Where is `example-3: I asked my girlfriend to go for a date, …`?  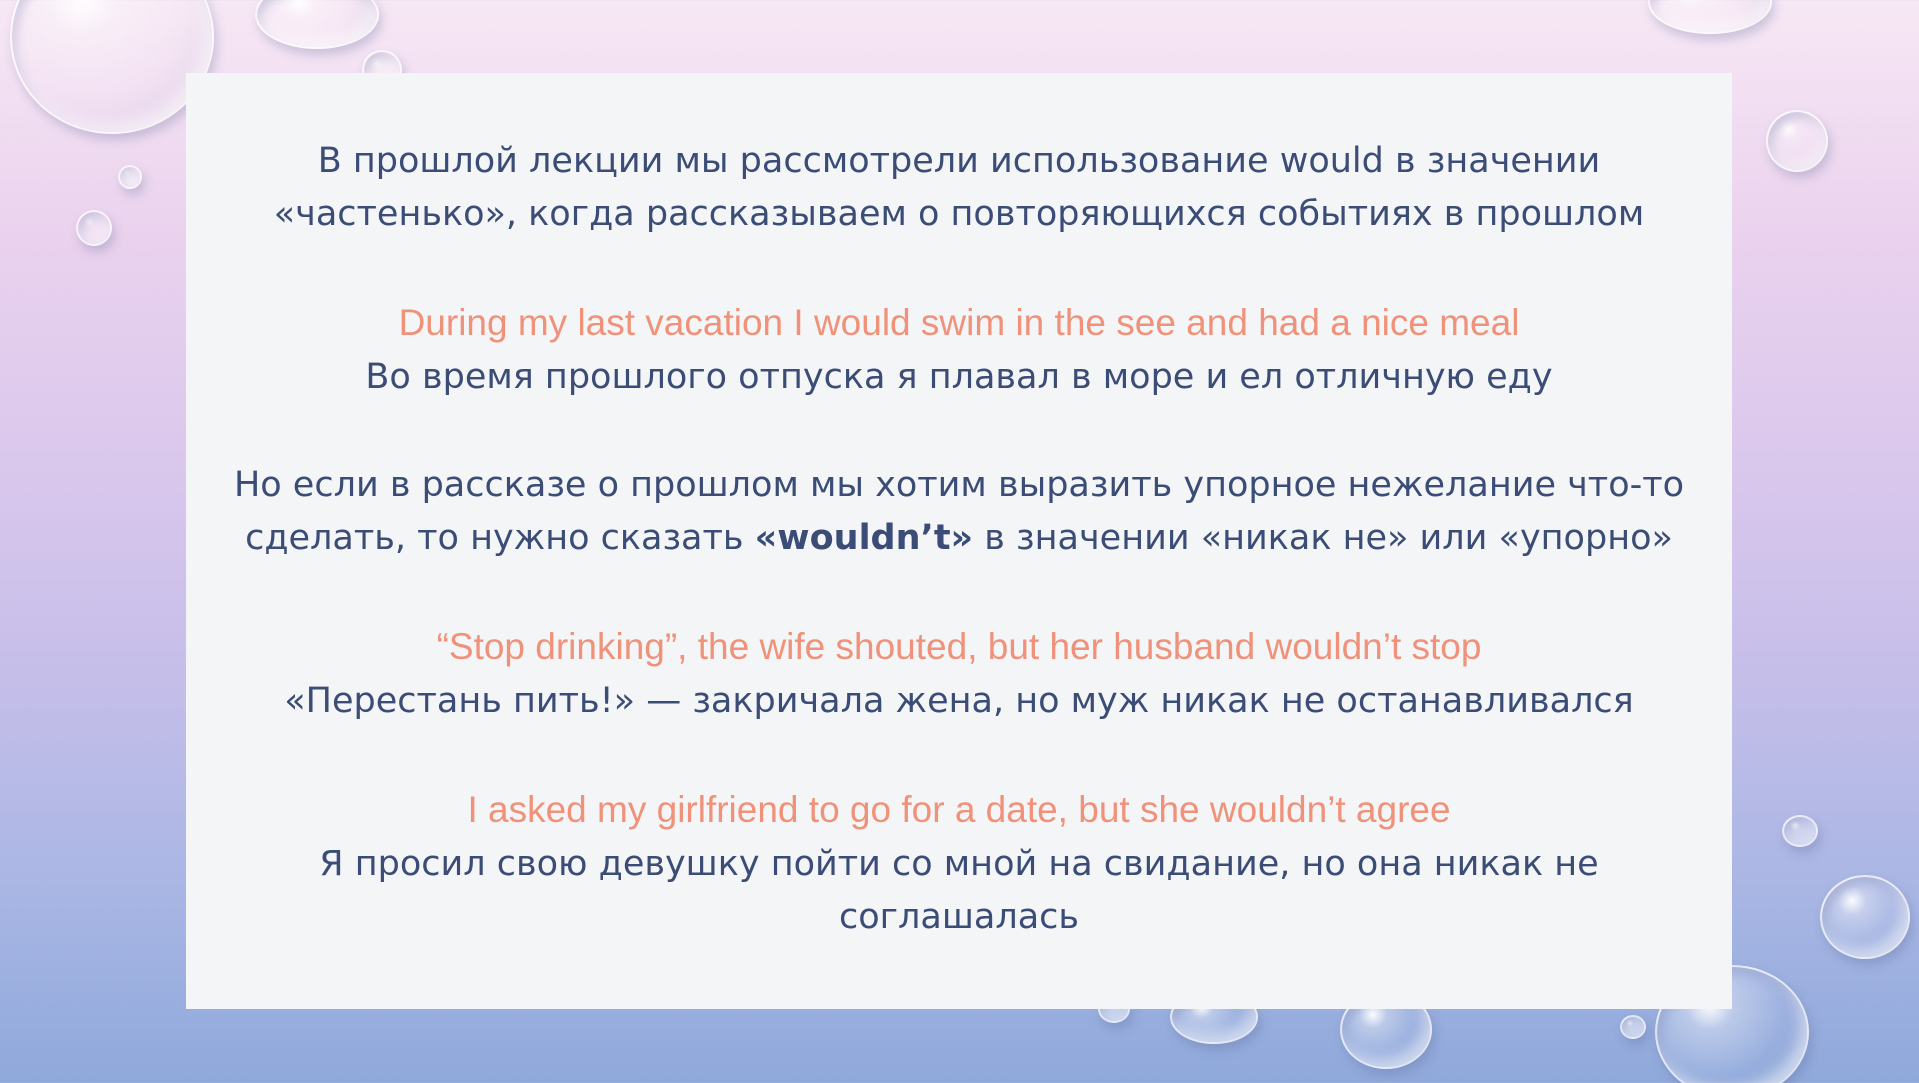 example-3: I asked my girlfriend to go for a date, … is located at coordinates (959, 863).